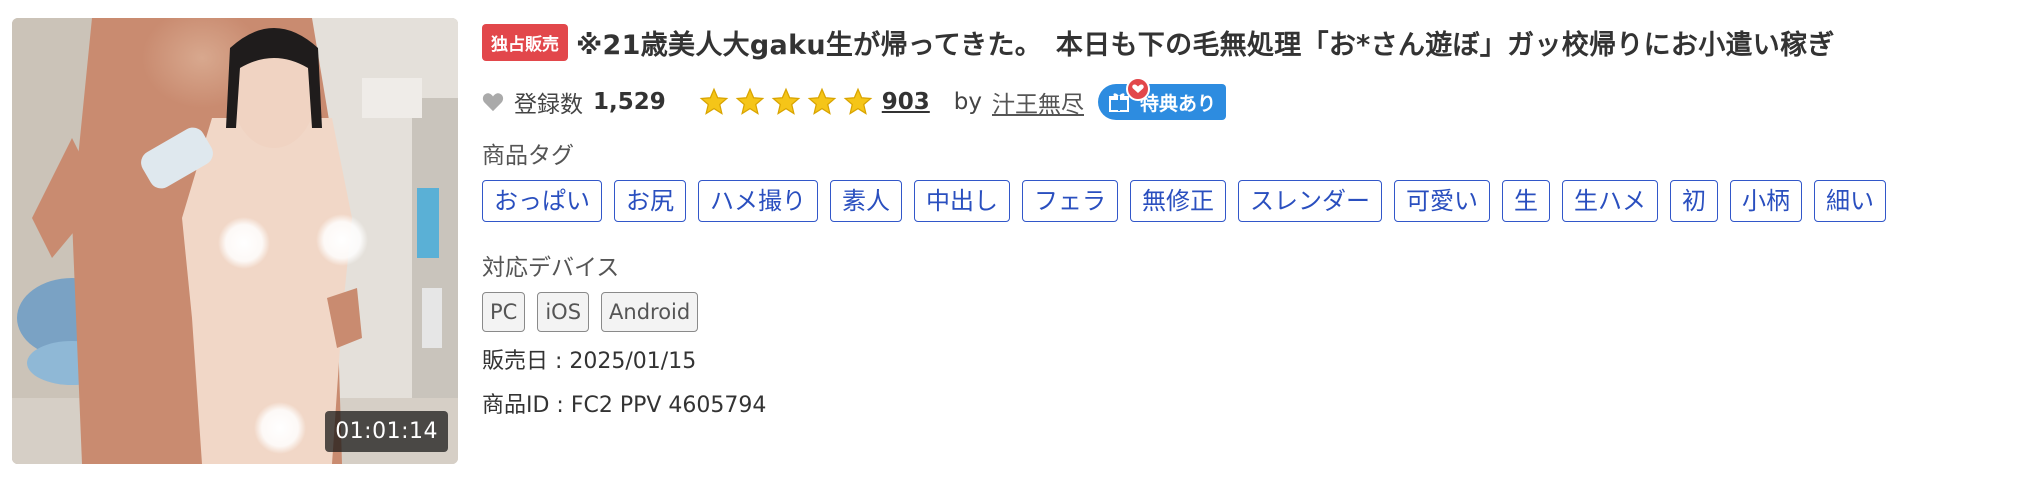 This screenshot has height=486, width=2018. Describe the element at coordinates (962, 201) in the screenshot. I see `tag-item: 中出し` at that location.